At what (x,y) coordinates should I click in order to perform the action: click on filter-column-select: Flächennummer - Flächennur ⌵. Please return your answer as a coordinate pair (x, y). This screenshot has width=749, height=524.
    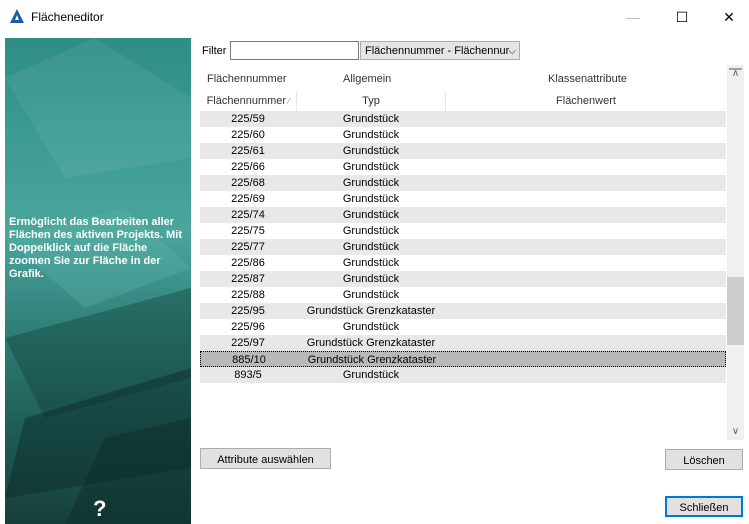
    Looking at the image, I should click on (440, 50).